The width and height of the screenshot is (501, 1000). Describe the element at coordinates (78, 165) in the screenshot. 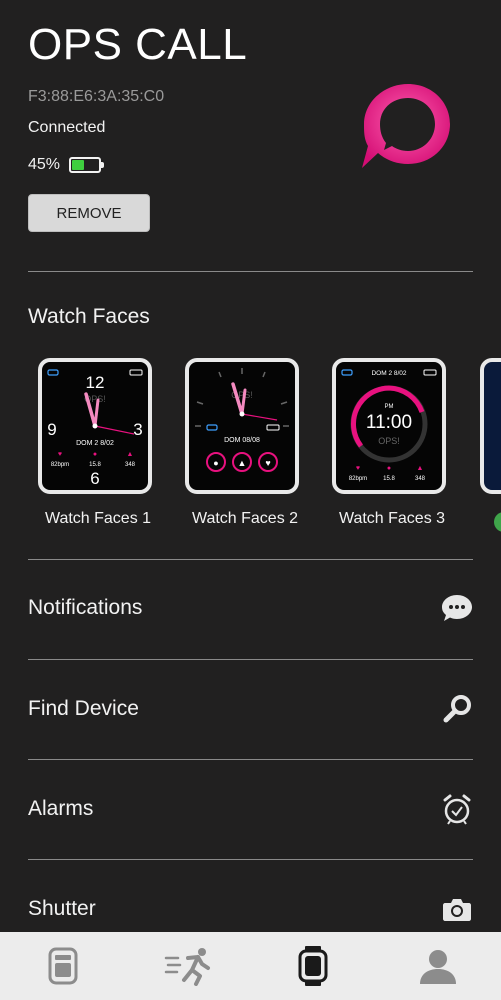

I see `battery-fill` at that location.